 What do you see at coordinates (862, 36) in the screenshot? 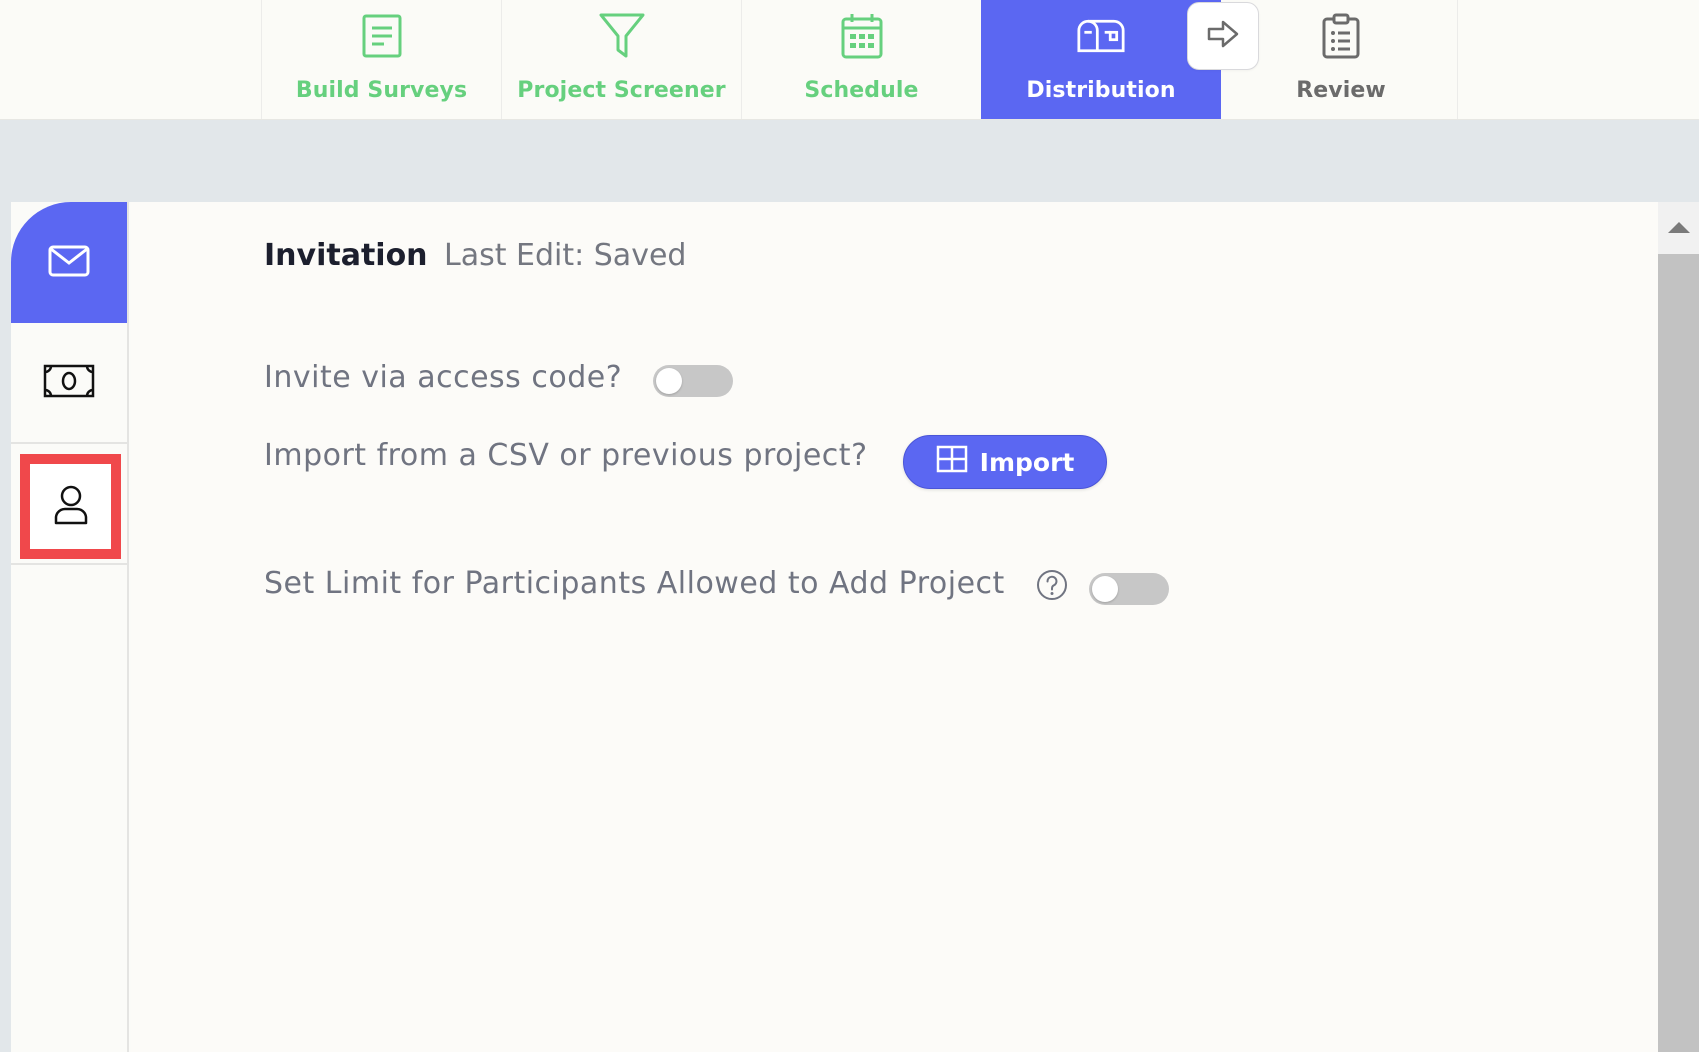
I see `calendar-icon` at bounding box center [862, 36].